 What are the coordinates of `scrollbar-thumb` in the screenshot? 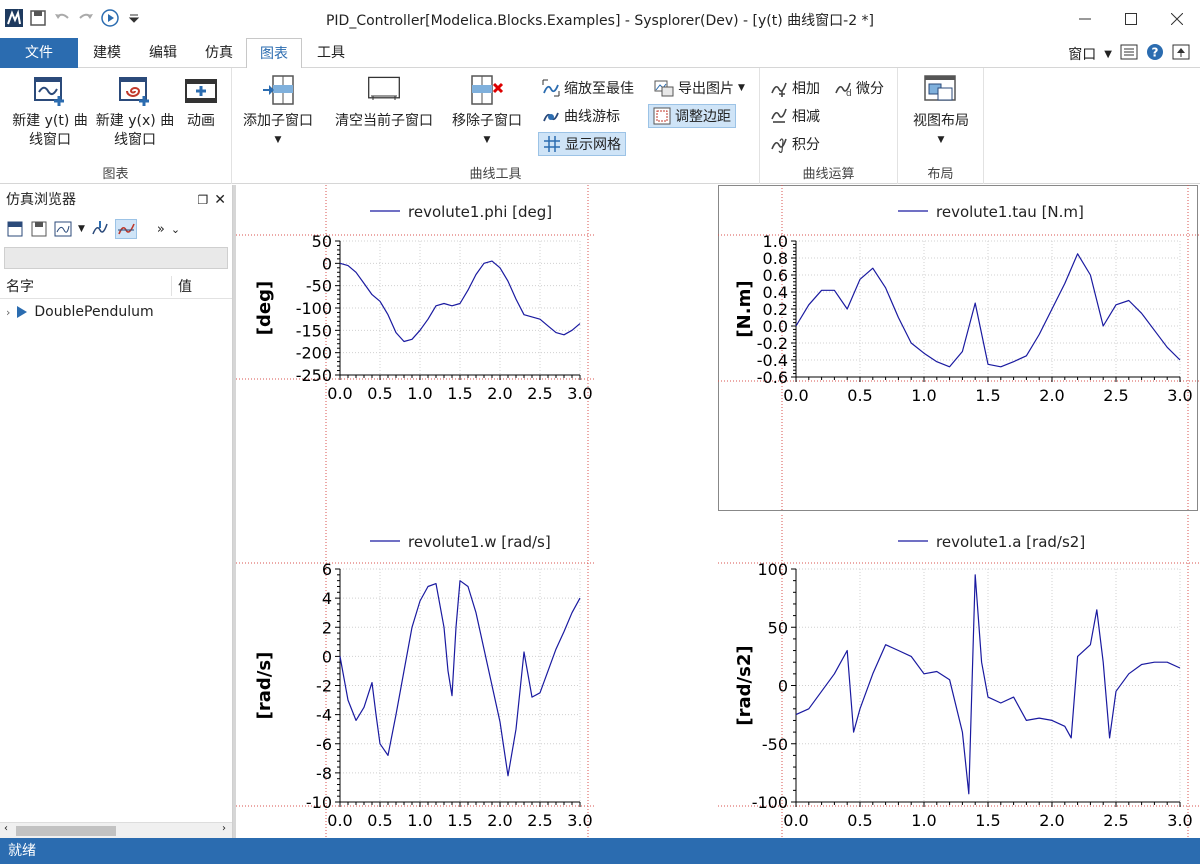 It's located at (66, 831).